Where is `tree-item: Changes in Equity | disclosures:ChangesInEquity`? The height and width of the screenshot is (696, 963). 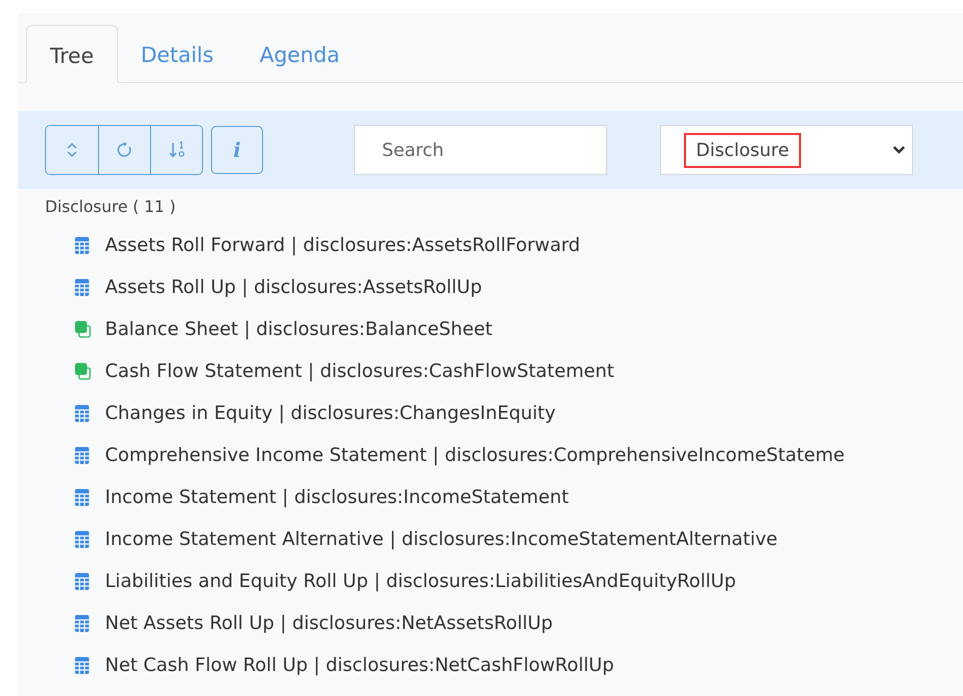 tree-item: Changes in Equity | disclosures:ChangesInEquity is located at coordinates (518, 413).